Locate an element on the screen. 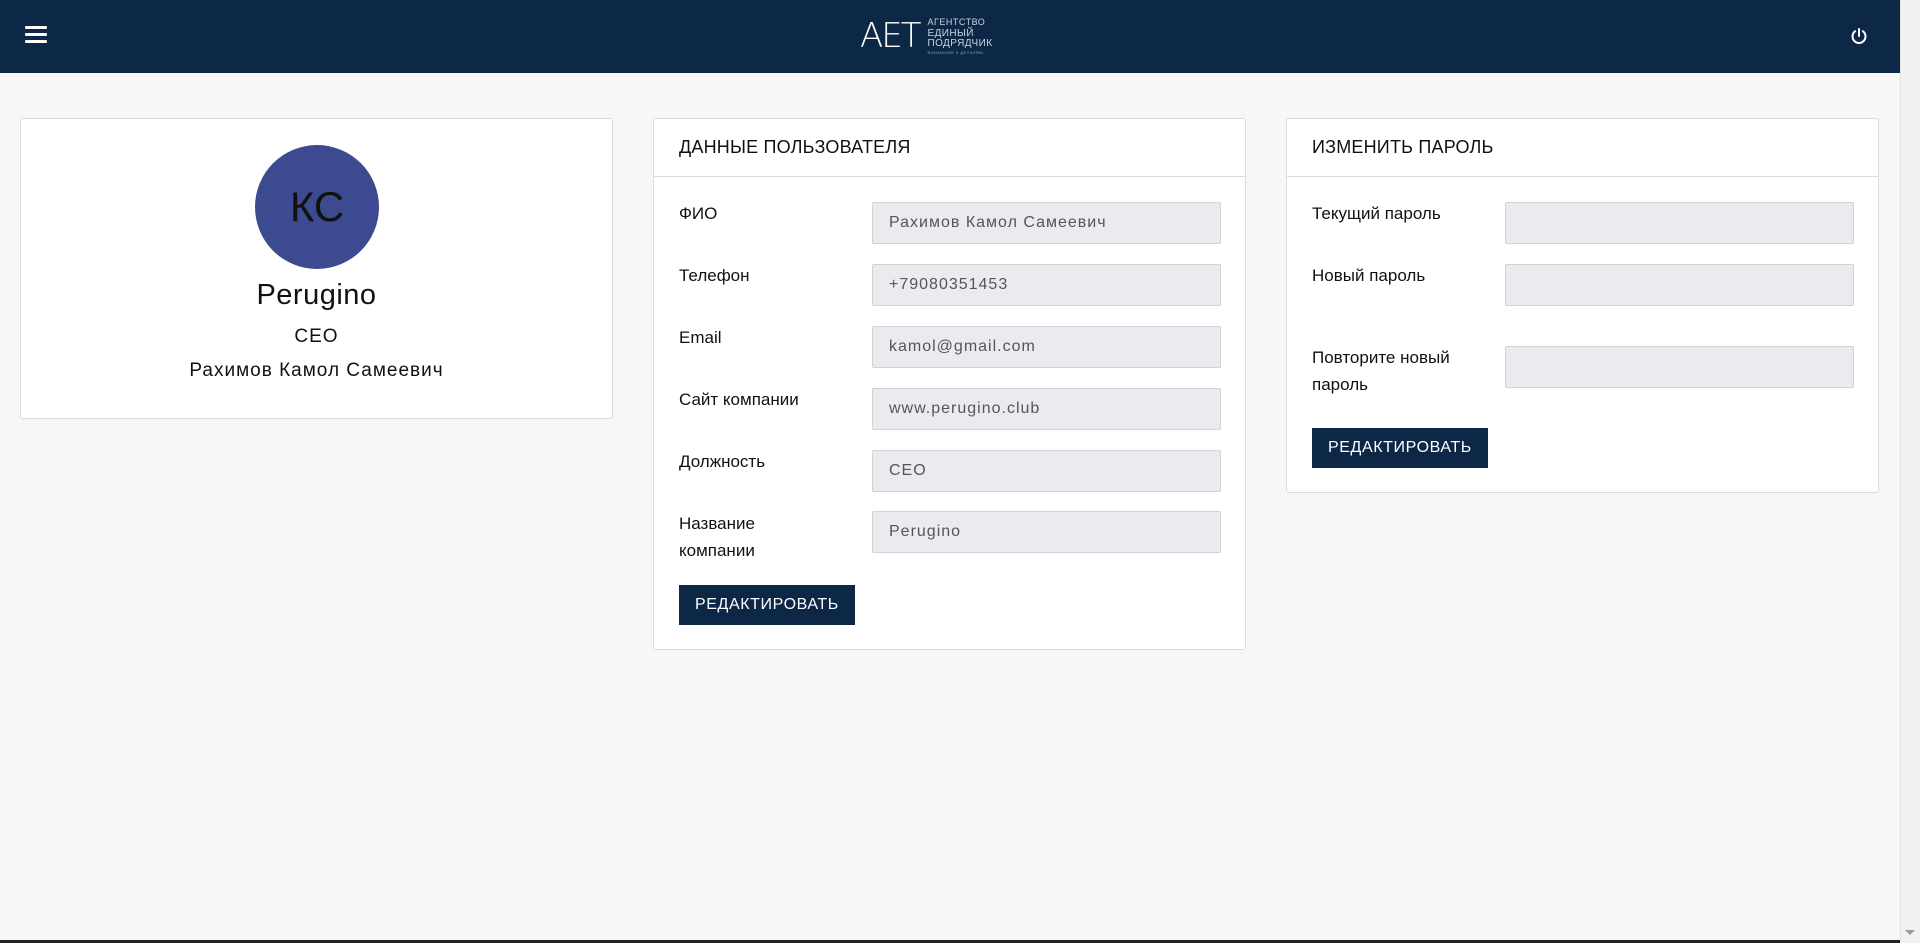 This screenshot has height=943, width=1920. profile-card: КС Perugino CEO Рахимов Камол Самеевич is located at coordinates (316, 268).